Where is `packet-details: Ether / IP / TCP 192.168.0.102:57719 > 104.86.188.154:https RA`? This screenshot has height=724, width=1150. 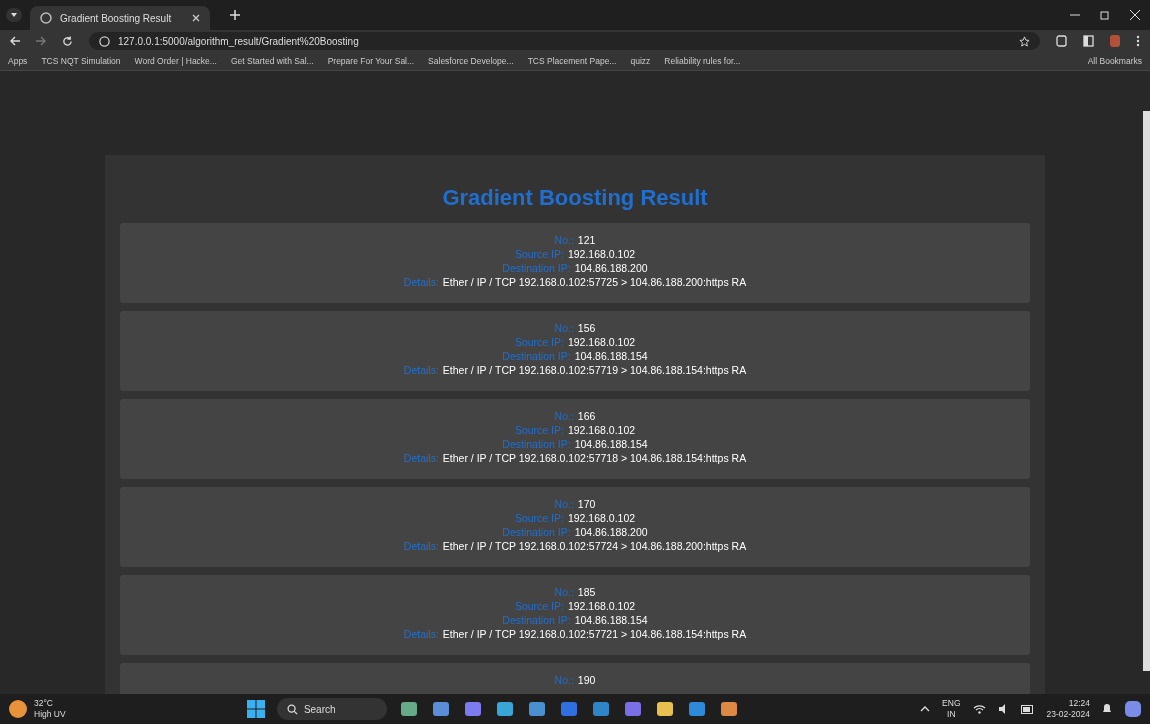 packet-details: Ether / IP / TCP 192.168.0.102:57719 > 104.86.188.154:https RA is located at coordinates (594, 370).